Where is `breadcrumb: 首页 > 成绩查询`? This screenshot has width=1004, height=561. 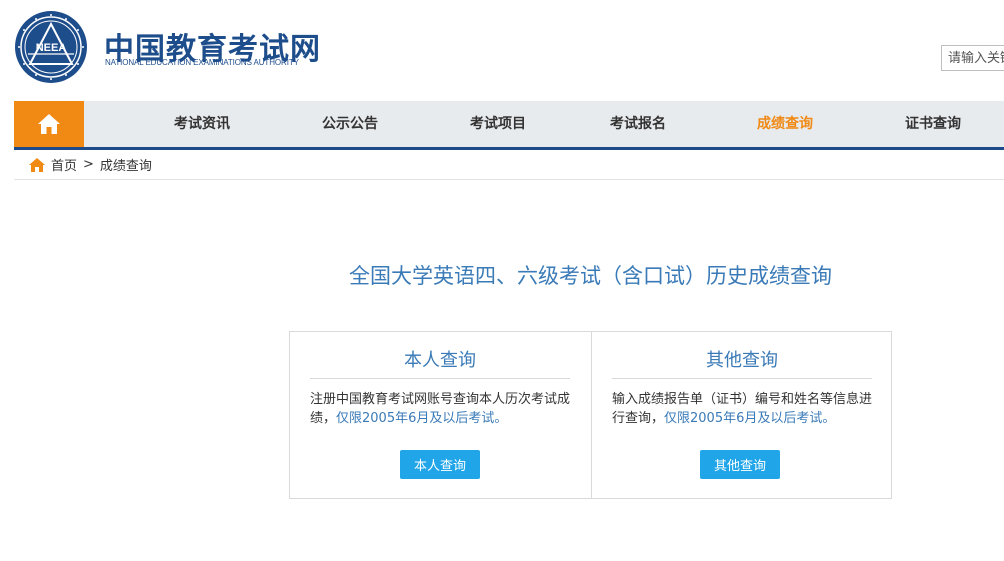 breadcrumb: 首页 > 成绩查询 is located at coordinates (509, 165).